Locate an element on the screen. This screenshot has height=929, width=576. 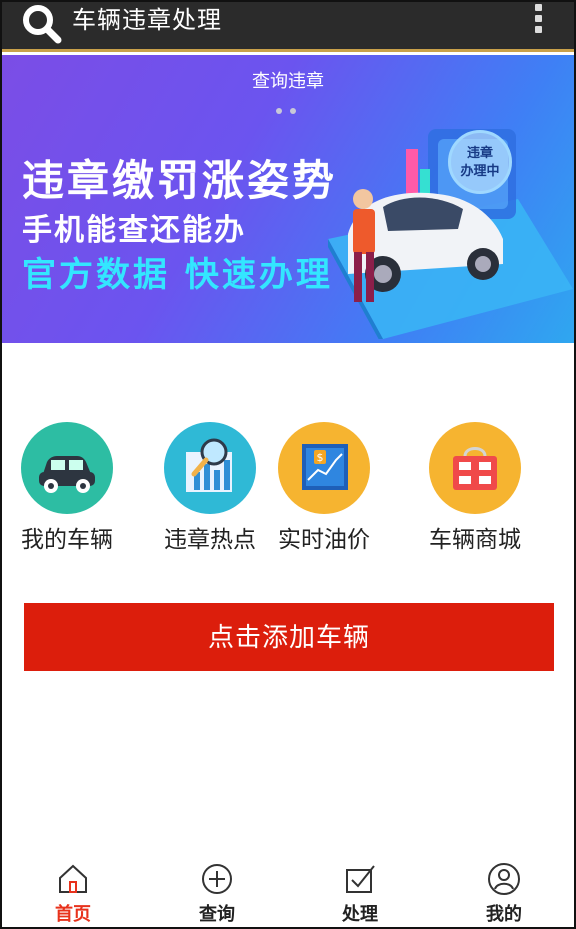
grid-item-car-mall: 车辆商城 is located at coordinates (475, 489).